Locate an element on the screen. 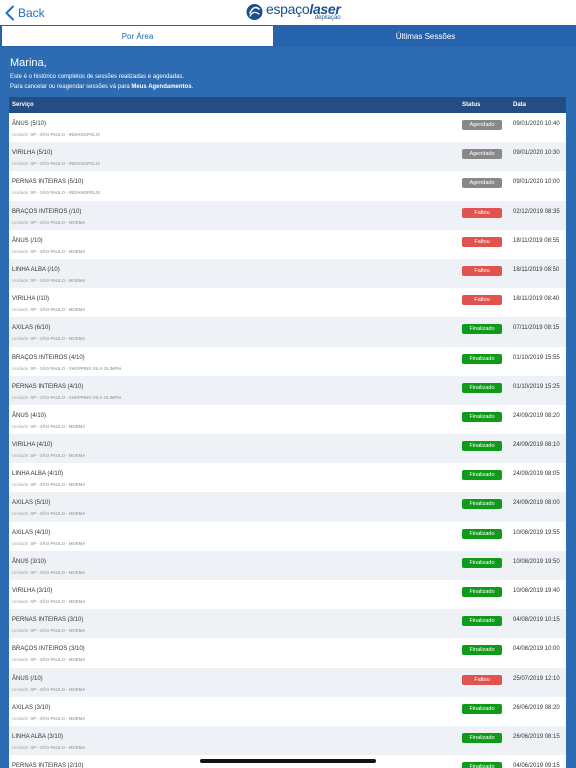 The image size is (576, 768). header-service: Serviço is located at coordinates (23, 105).